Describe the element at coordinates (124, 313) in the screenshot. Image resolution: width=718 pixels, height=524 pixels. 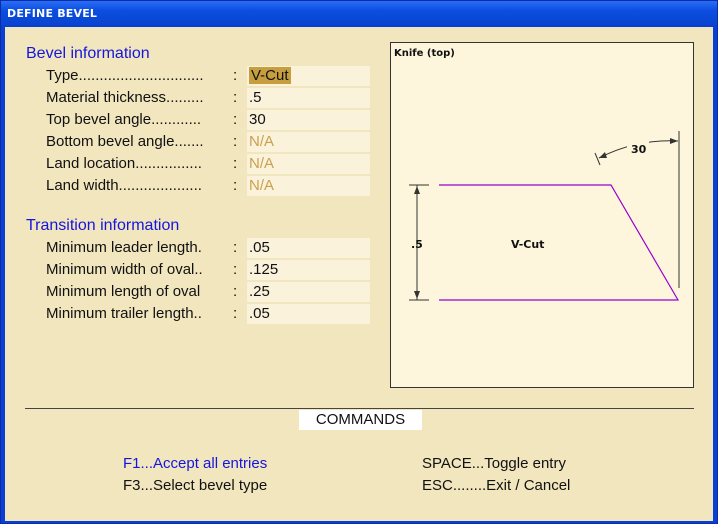
I see `field-label: Minimum trailer length..` at that location.